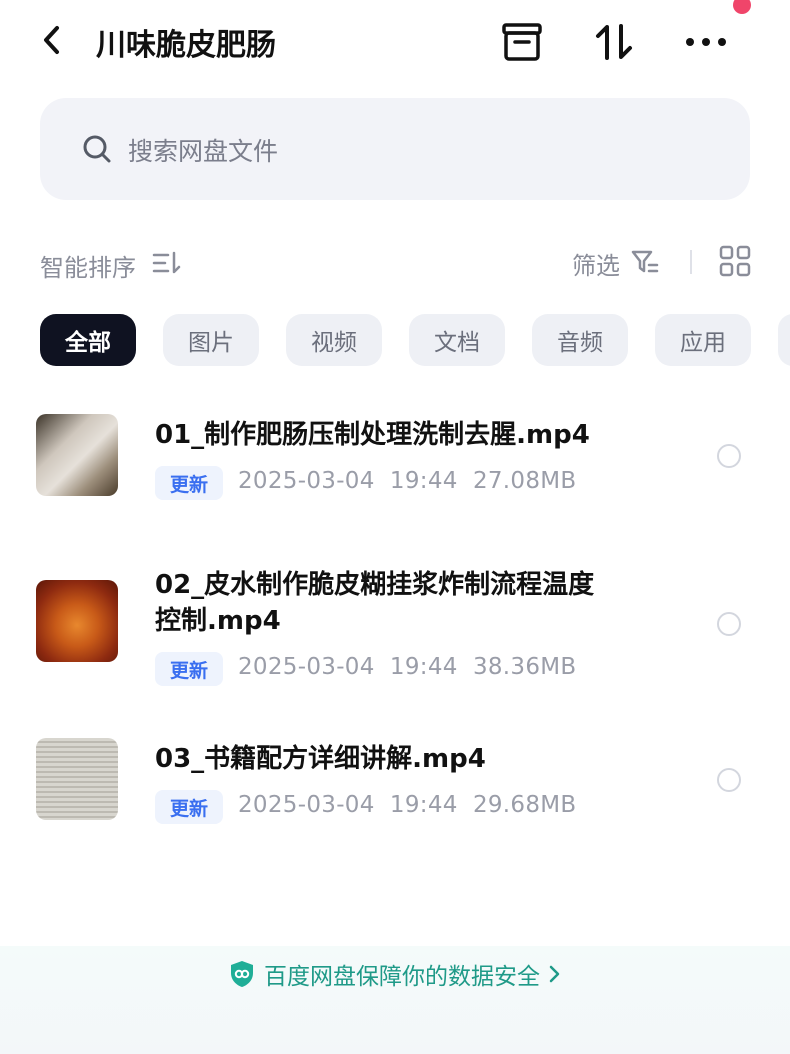 The image size is (790, 1054). I want to click on back-chevron-icon, so click(51, 40).